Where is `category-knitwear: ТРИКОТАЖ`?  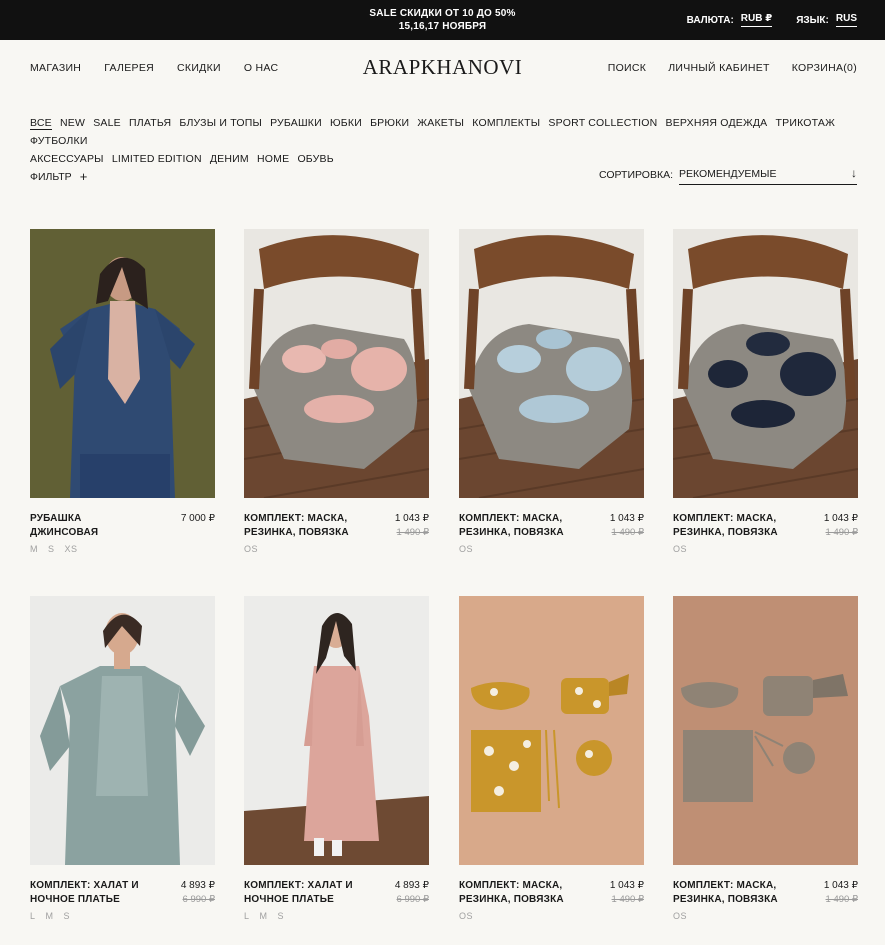
category-knitwear: ТРИКОТАЖ is located at coordinates (806, 123).